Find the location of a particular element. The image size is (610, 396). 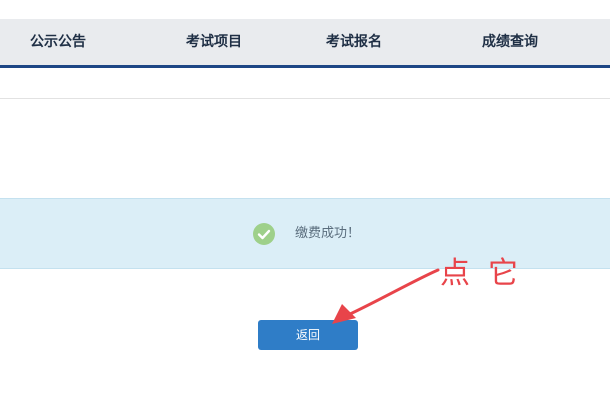

top-nav: 公示公告 考试项目 考试报名 成绩查询 is located at coordinates (305, 43).